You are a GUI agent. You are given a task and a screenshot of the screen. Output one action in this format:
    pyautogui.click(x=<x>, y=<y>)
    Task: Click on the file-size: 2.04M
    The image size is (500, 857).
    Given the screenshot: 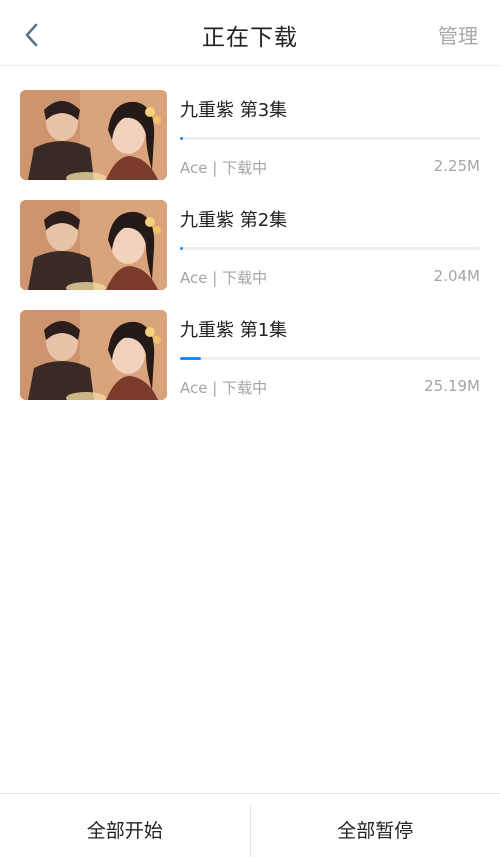 What is the action you would take?
    pyautogui.click(x=456, y=276)
    